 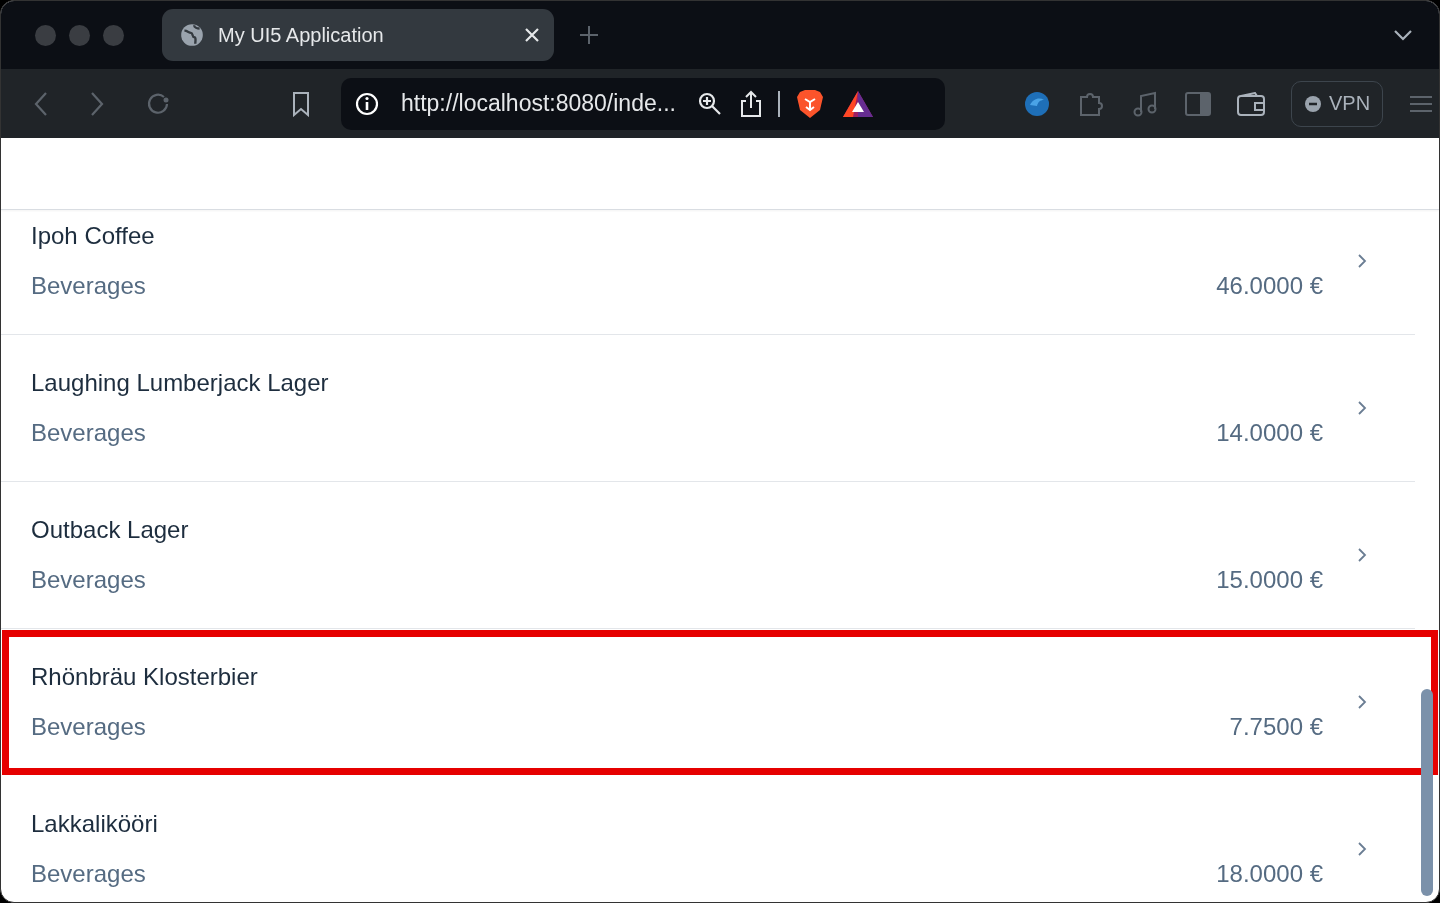 I want to click on bookmark-icon, so click(x=301, y=103).